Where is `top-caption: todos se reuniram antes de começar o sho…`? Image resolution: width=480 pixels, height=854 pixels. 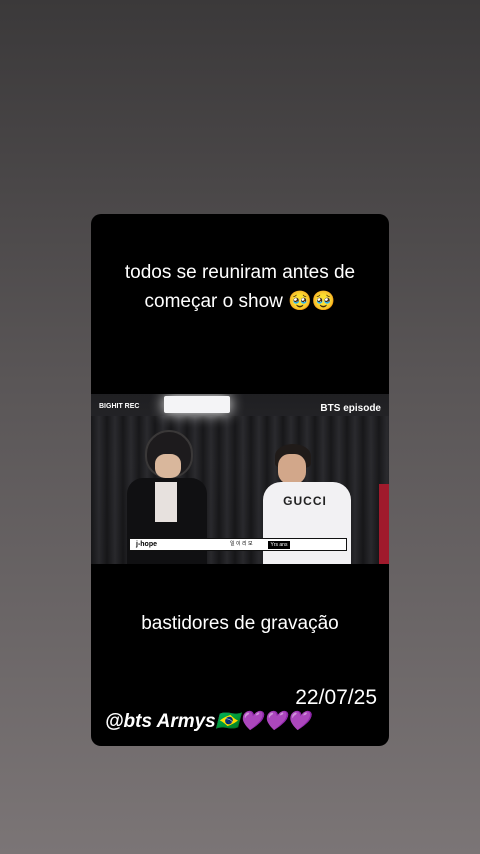
top-caption: todos se reuniram antes de começar o sho… is located at coordinates (240, 287).